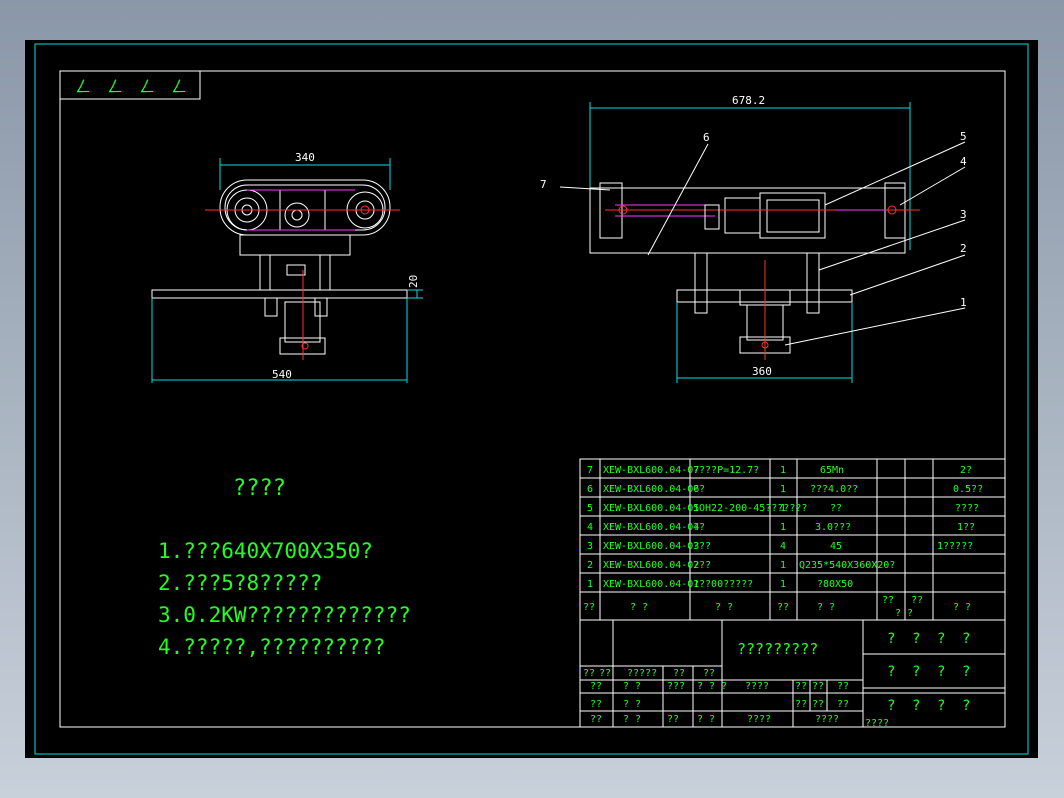  I want to click on svg-text: 45, so click(836, 546).